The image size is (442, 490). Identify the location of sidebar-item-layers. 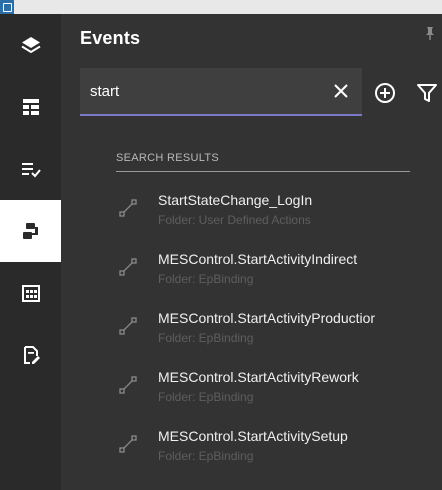
(30, 45).